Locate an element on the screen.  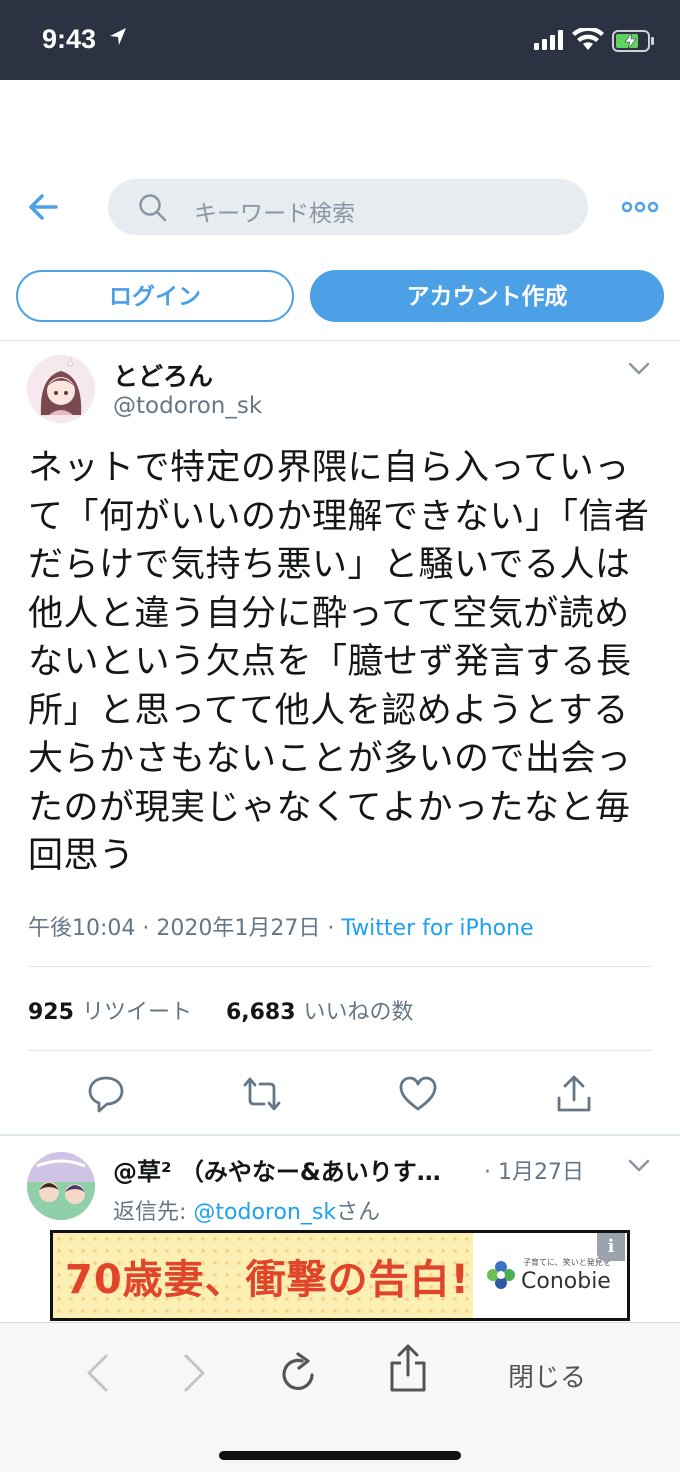
like-count: 6,683 is located at coordinates (261, 1012).